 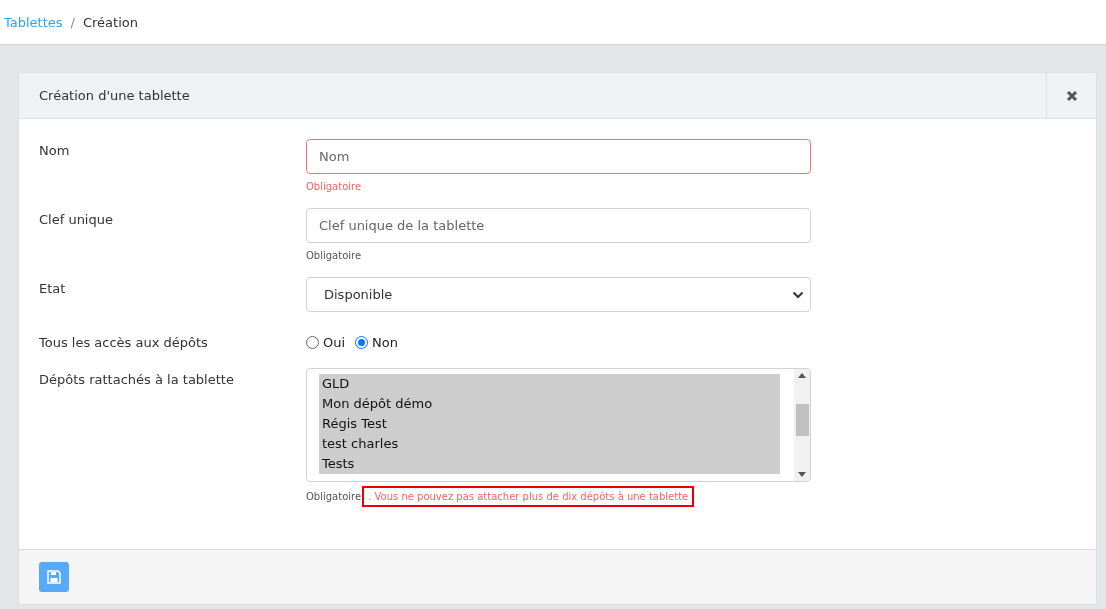 What do you see at coordinates (55, 151) in the screenshot?
I see `field-label: Nom` at bounding box center [55, 151].